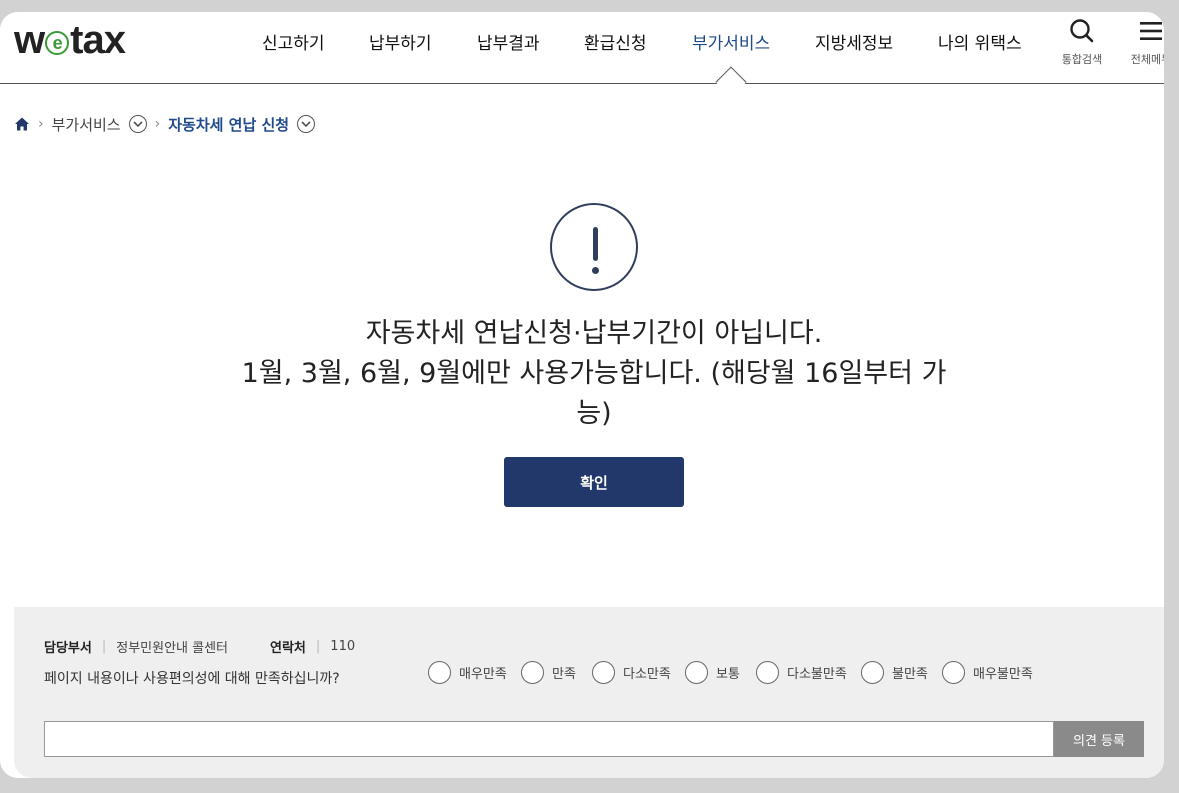  I want to click on radio-label: 매우불만족, so click(1003, 674).